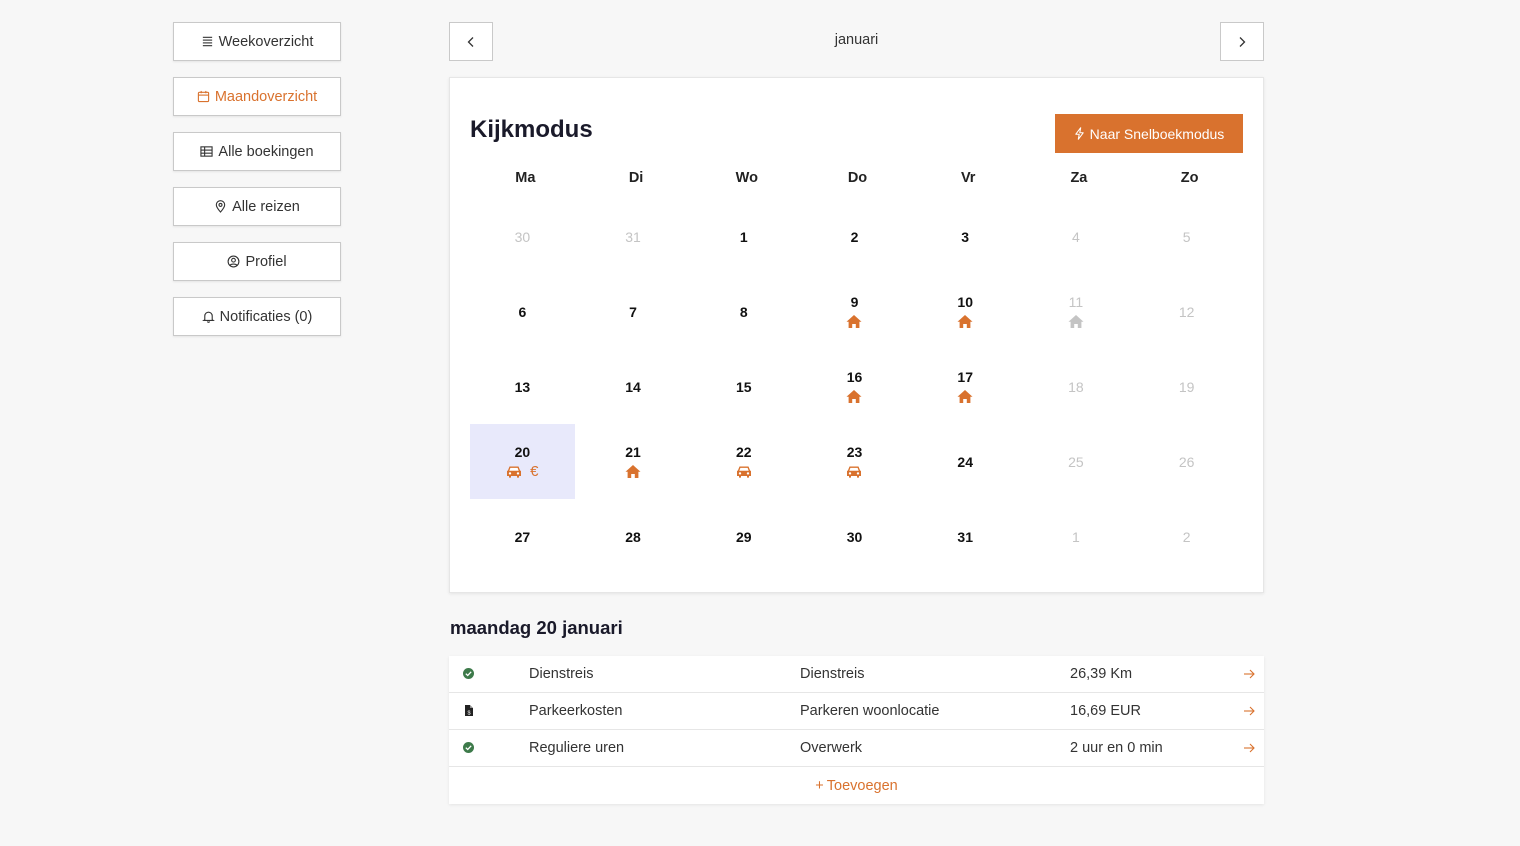 The image size is (1520, 846). What do you see at coordinates (266, 206) in the screenshot?
I see `sidebar-item-label: Alle reizen` at bounding box center [266, 206].